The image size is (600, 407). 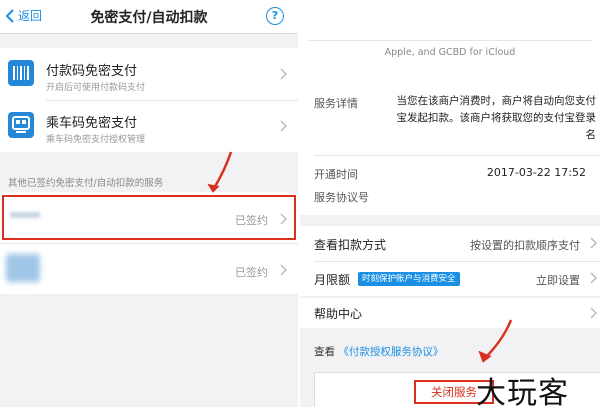 I want to click on agreement-line: 查看 《付款授权服务协议》, so click(x=378, y=351).